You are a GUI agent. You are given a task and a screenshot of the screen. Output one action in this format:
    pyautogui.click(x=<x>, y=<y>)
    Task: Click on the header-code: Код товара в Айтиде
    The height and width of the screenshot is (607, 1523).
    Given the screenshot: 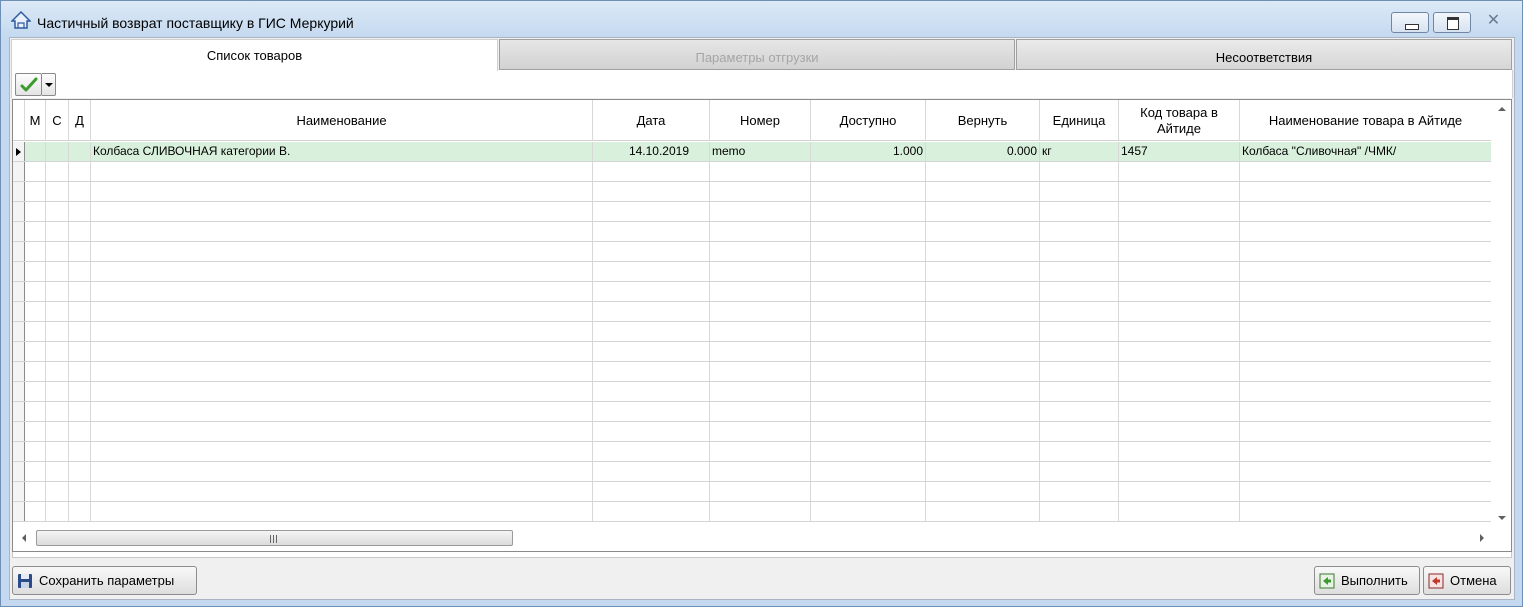 What is the action you would take?
    pyautogui.click(x=1179, y=120)
    